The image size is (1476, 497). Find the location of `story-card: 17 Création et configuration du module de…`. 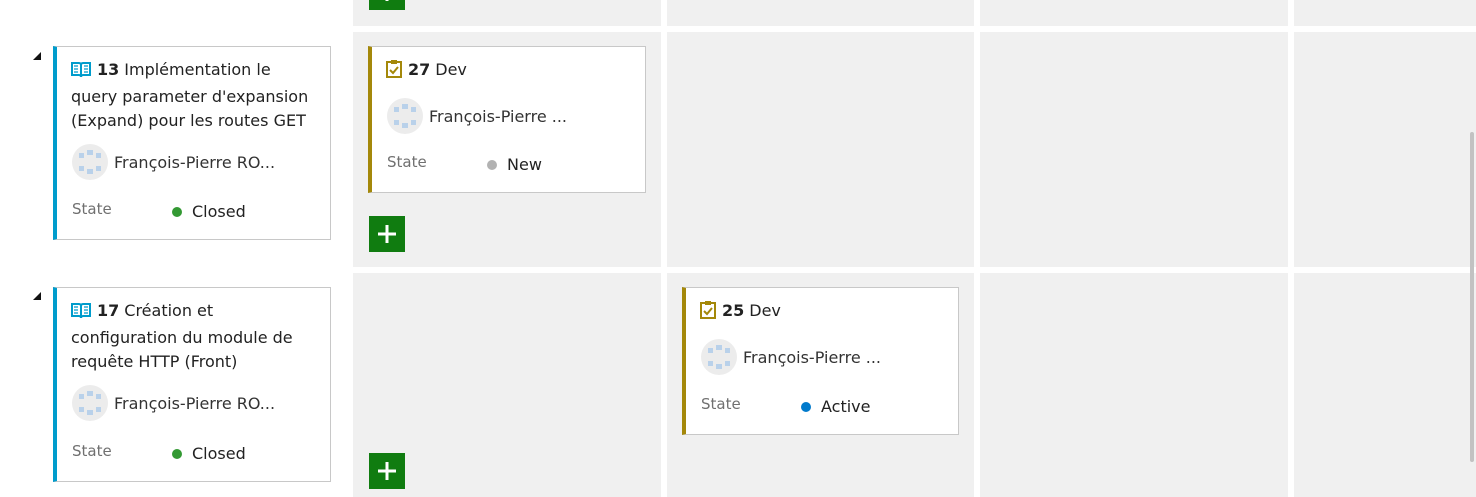

story-card: 17 Création et configuration du module de… is located at coordinates (192, 384).